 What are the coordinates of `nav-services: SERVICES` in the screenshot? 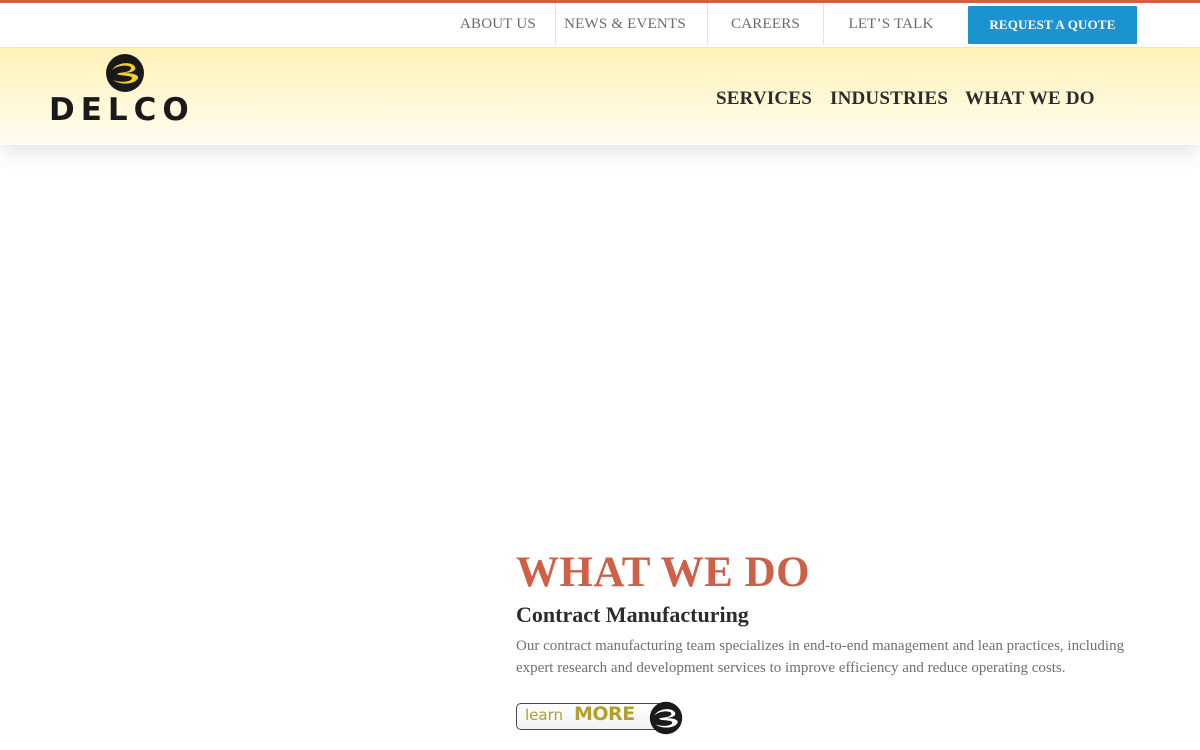 It's located at (764, 99).